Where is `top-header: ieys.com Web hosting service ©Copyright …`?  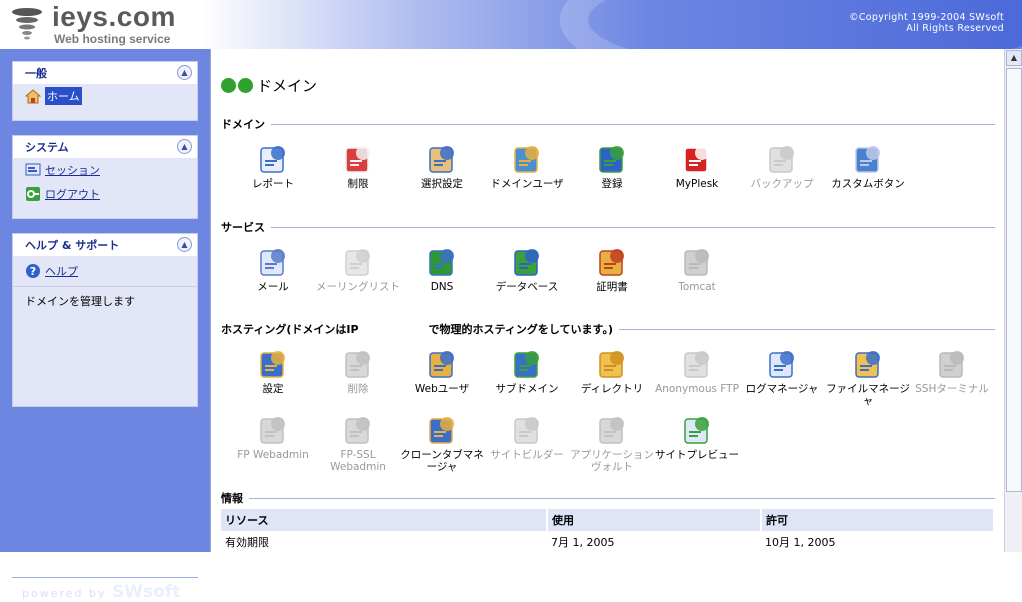
top-header: ieys.com Web hosting service ©Copyright … is located at coordinates (511, 24).